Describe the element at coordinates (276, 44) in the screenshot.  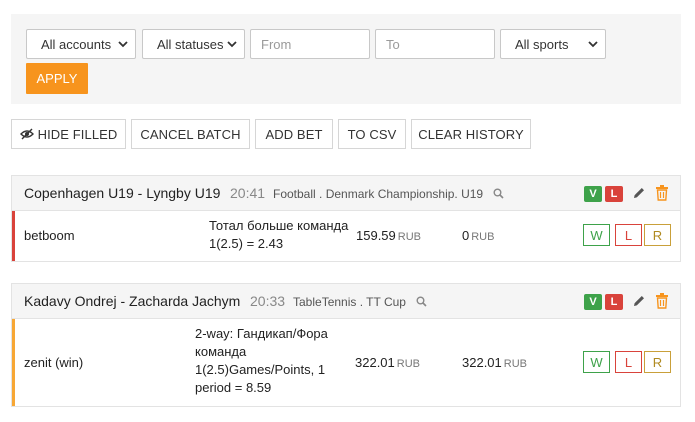
I see `from-date-placeholder: From` at that location.